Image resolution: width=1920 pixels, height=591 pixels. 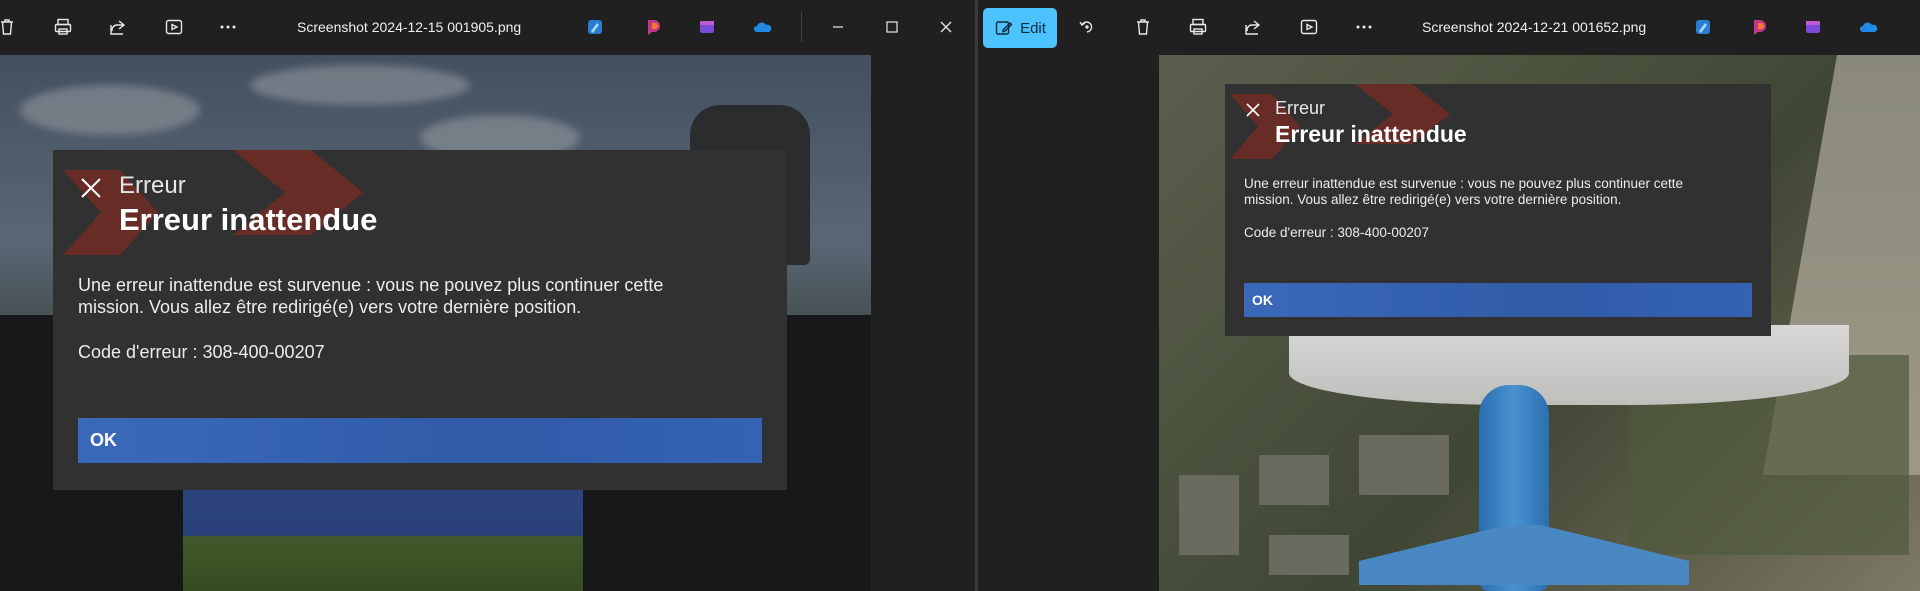 I want to click on edit-icon, so click(x=1004, y=28).